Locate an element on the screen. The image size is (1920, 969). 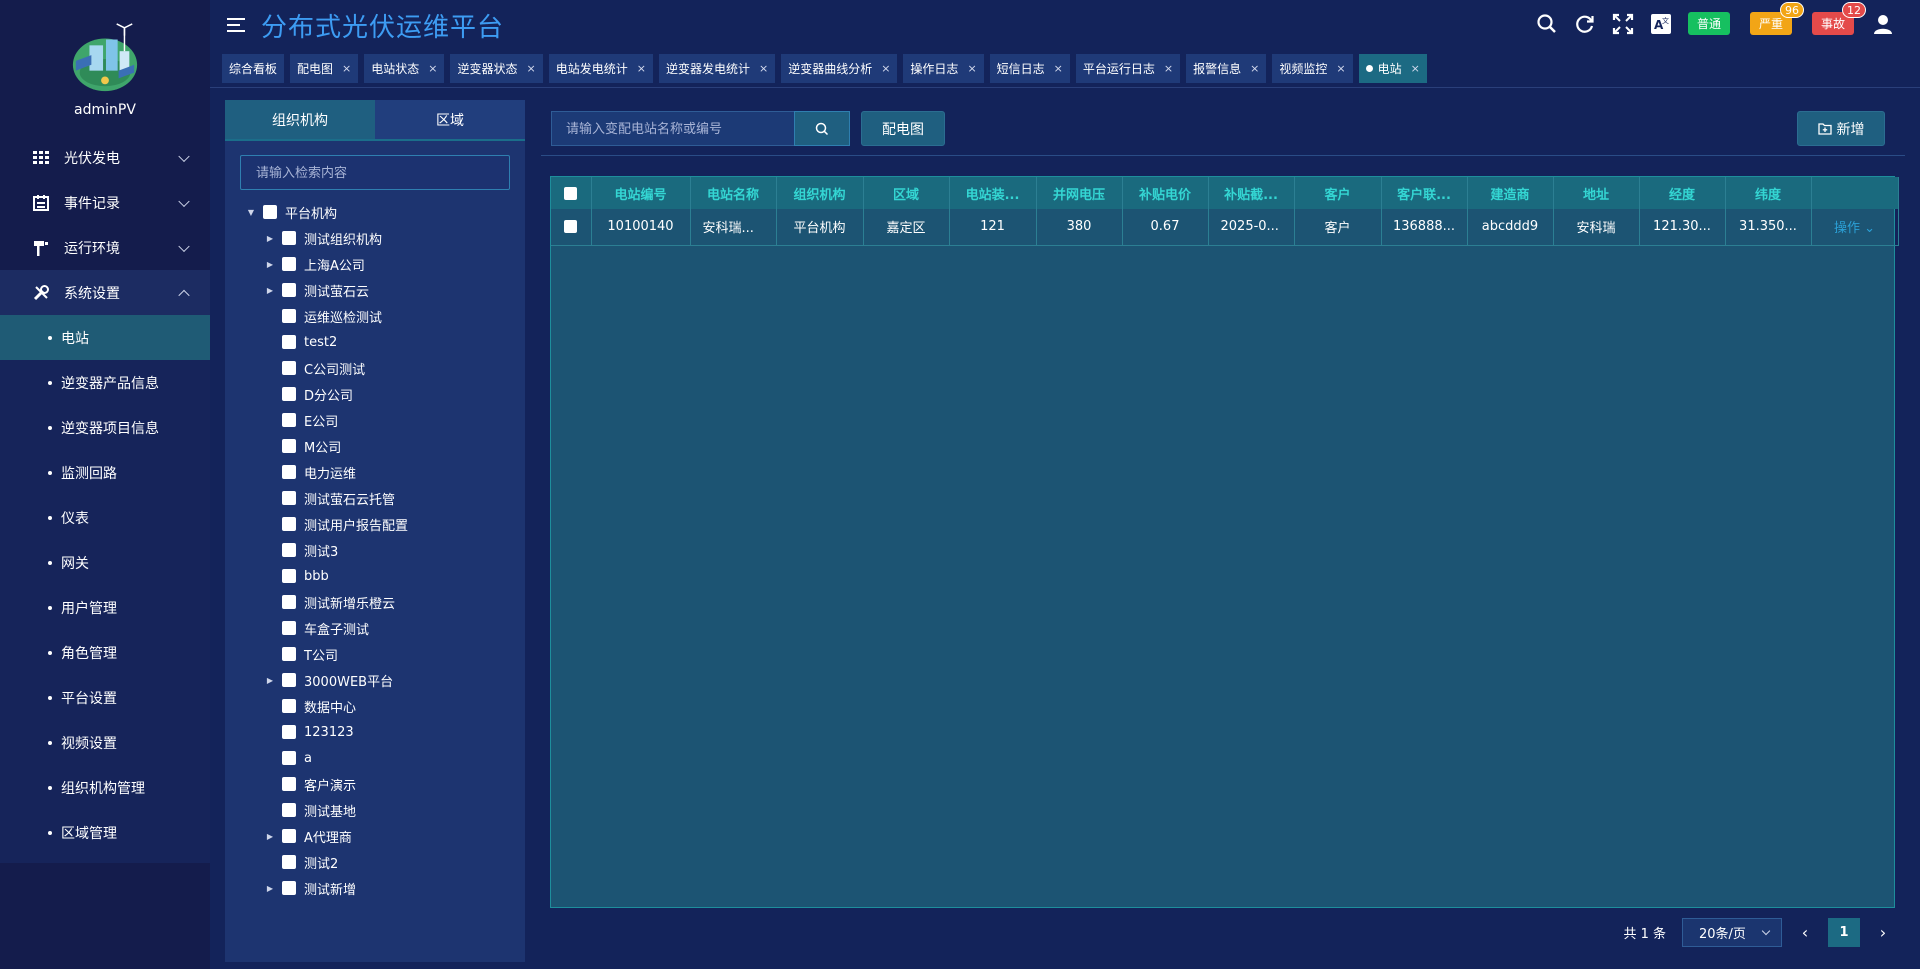
sidebar-item-region-management: 区域管理 is located at coordinates (105, 832).